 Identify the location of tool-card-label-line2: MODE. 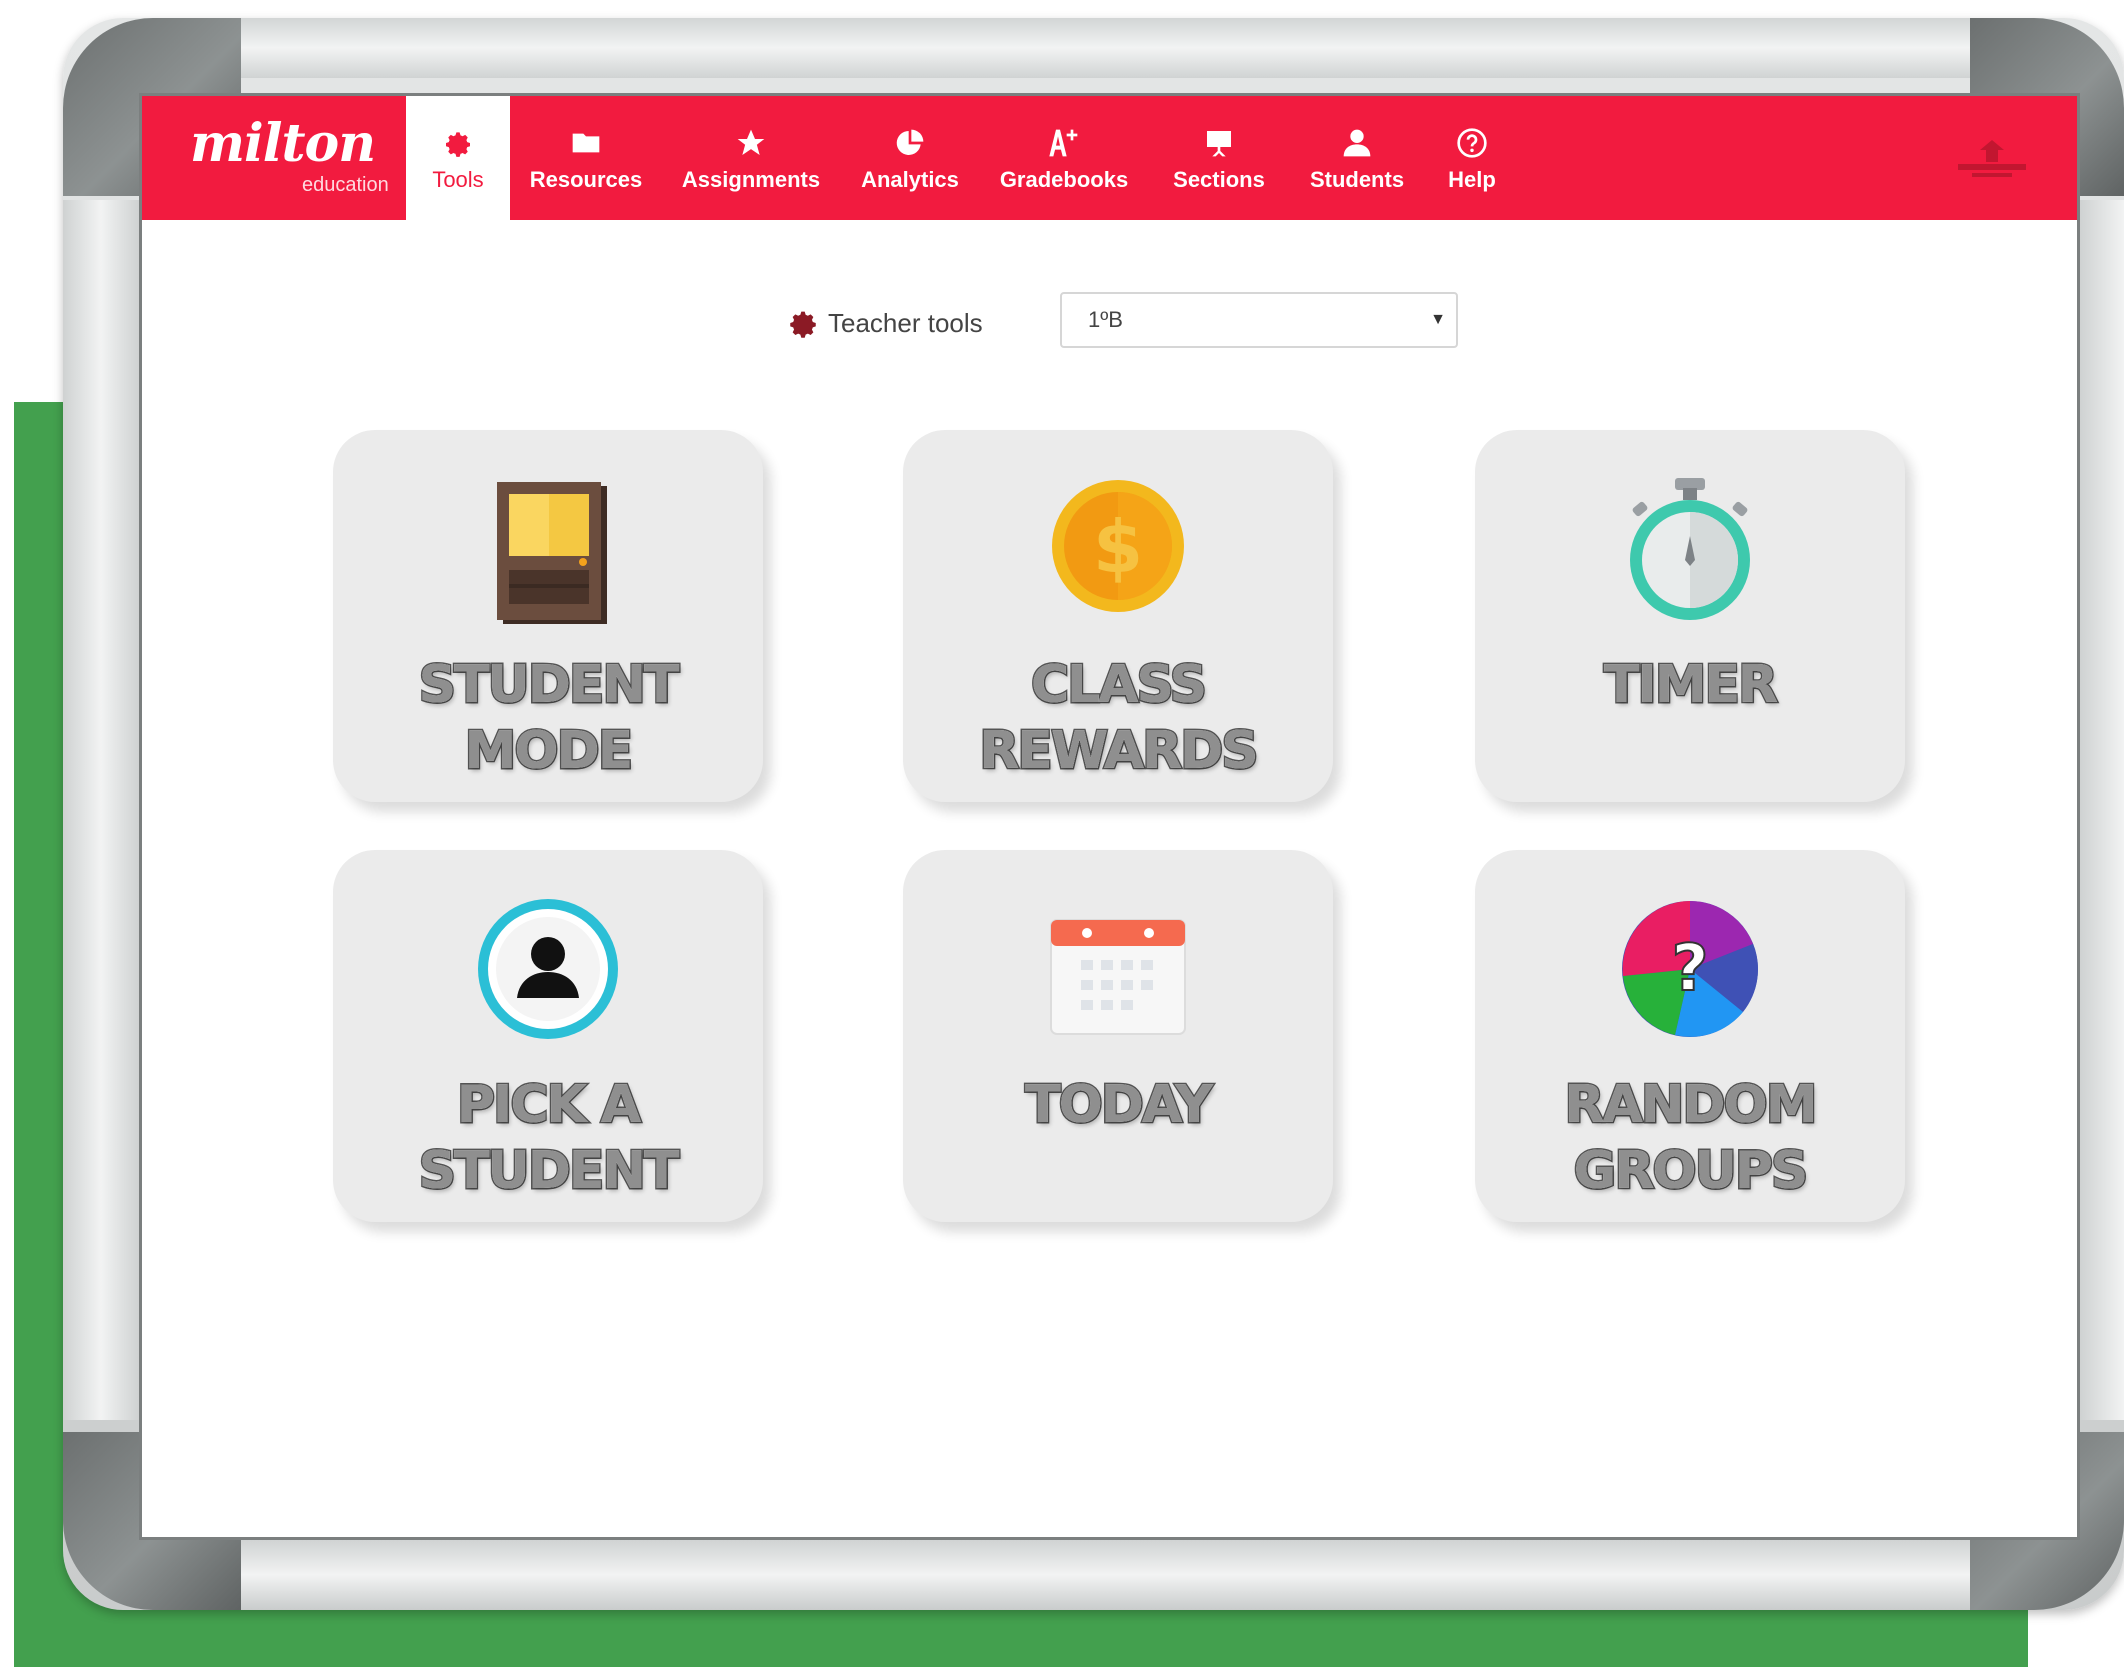
(549, 751).